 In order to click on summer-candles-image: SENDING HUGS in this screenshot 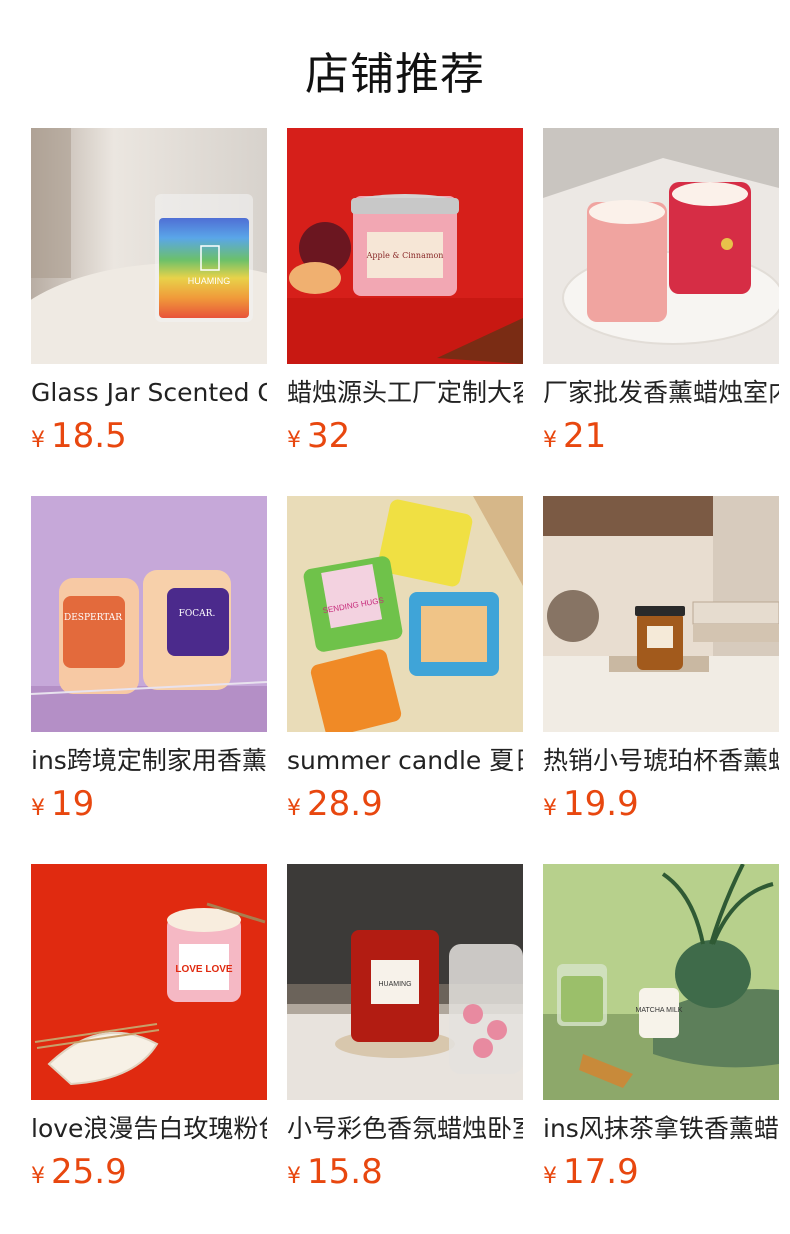, I will do `click(405, 614)`.